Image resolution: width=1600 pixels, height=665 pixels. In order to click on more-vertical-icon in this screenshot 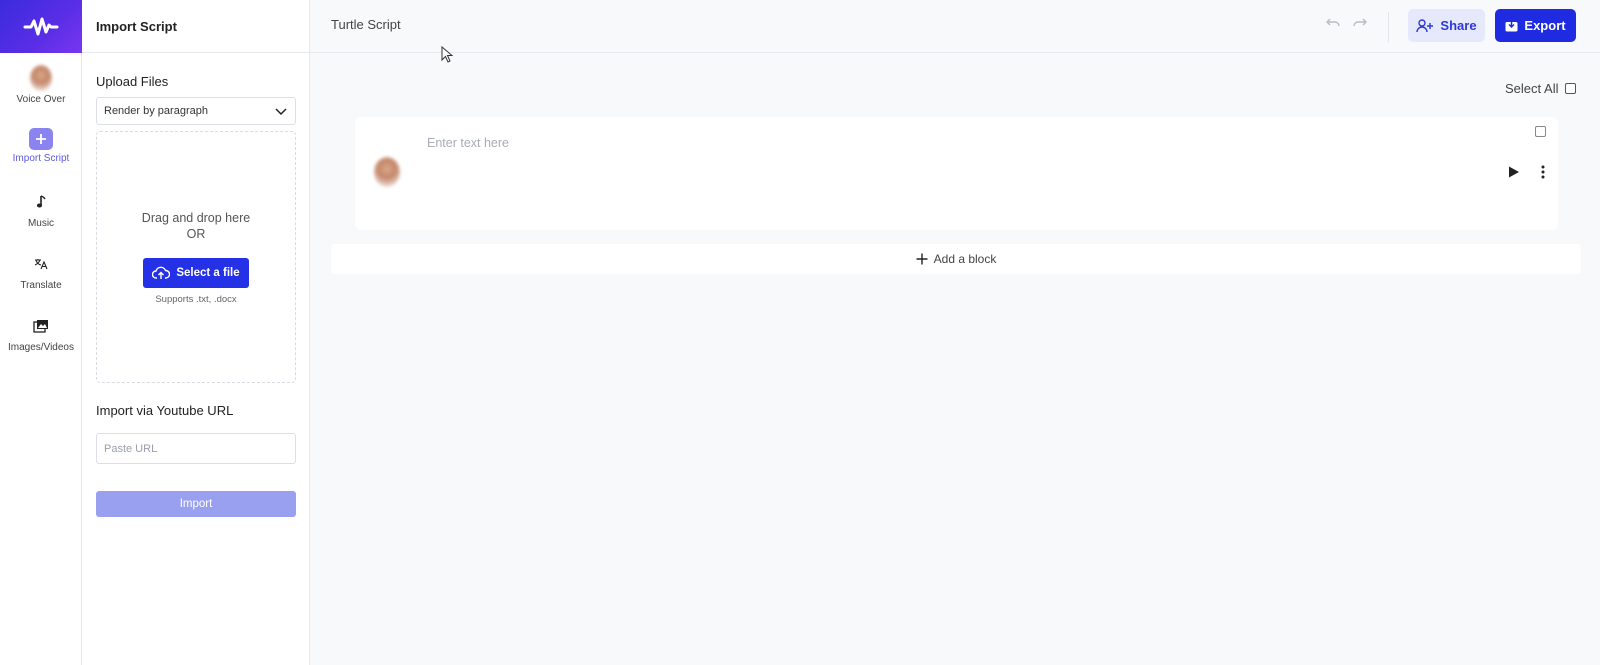, I will do `click(1543, 172)`.